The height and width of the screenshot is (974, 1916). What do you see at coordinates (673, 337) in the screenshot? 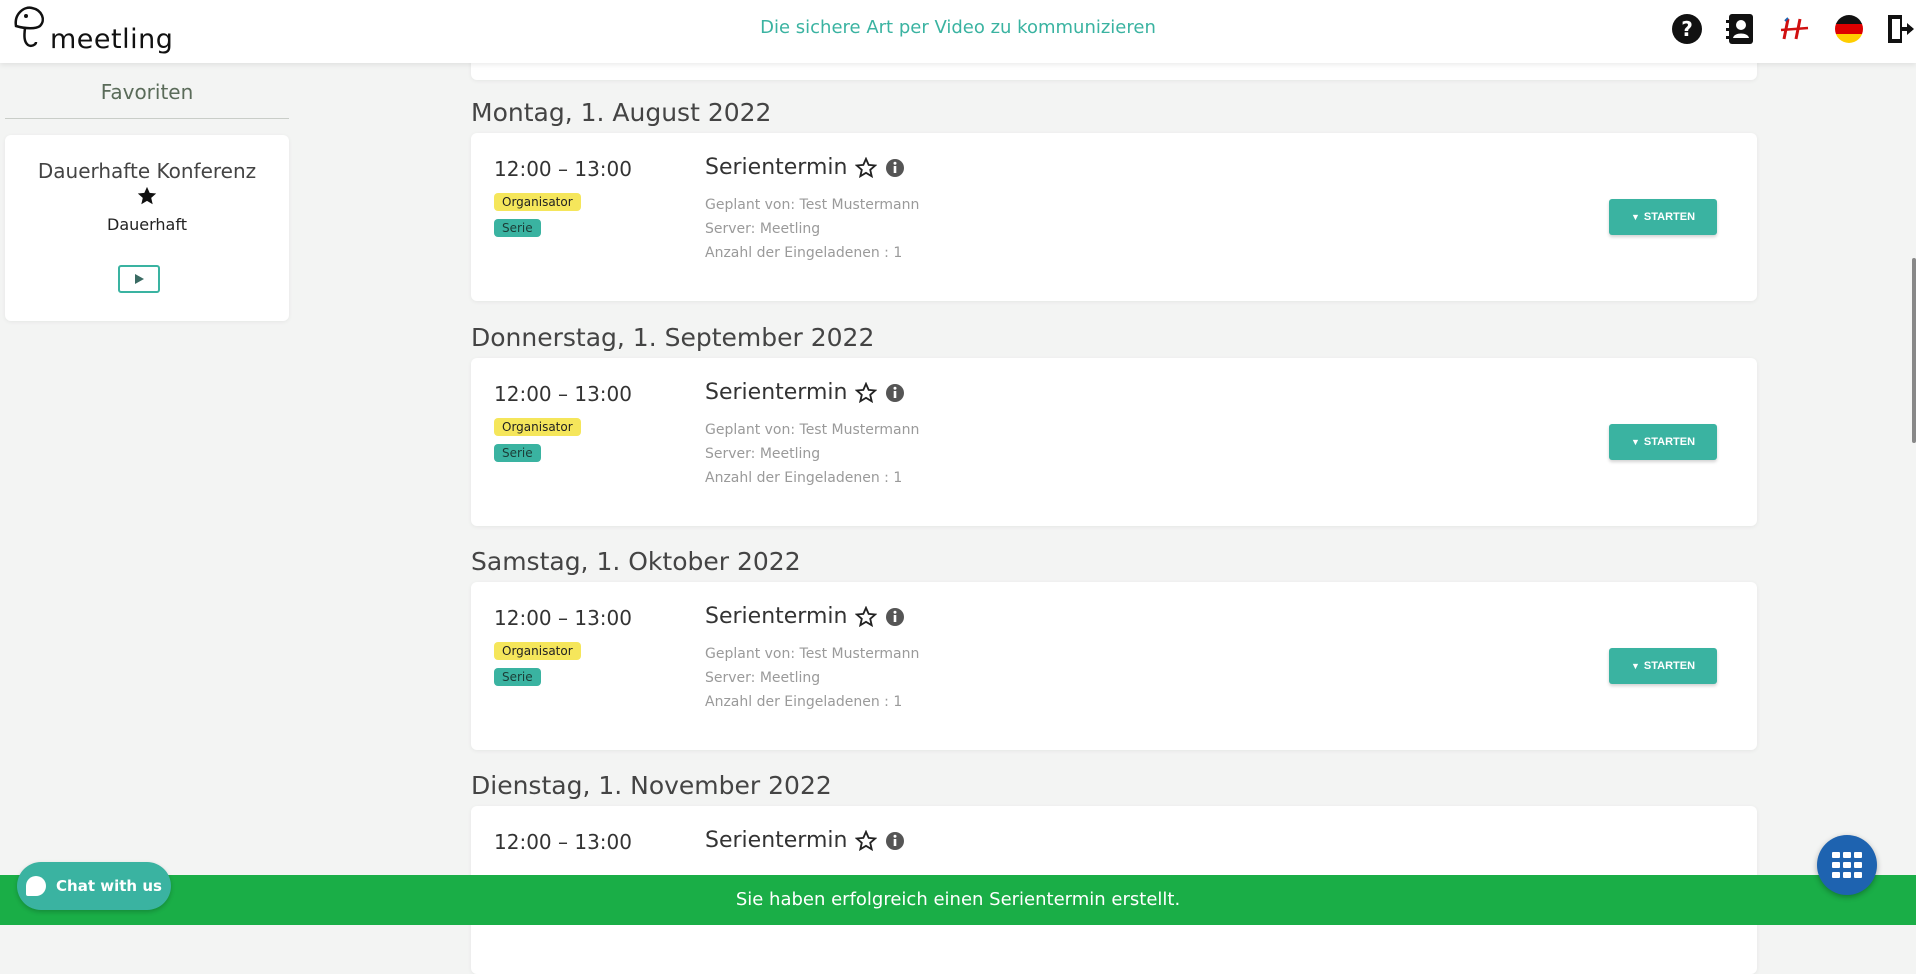
I see `day-heading: Donnerstag, 1. September 2022` at bounding box center [673, 337].